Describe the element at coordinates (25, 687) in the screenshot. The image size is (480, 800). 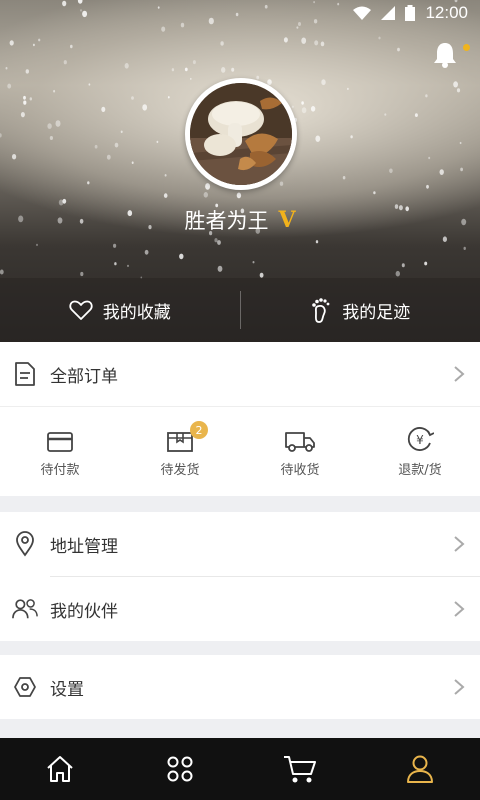
I see `settings-hexagon-icon` at that location.